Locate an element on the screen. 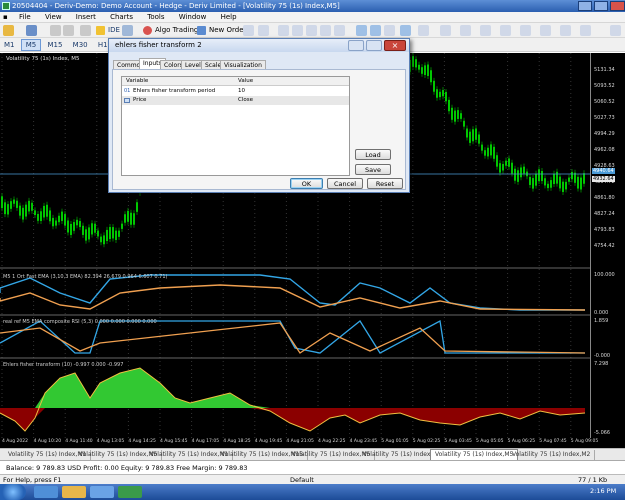  text-icon is located at coordinates (545, 30).